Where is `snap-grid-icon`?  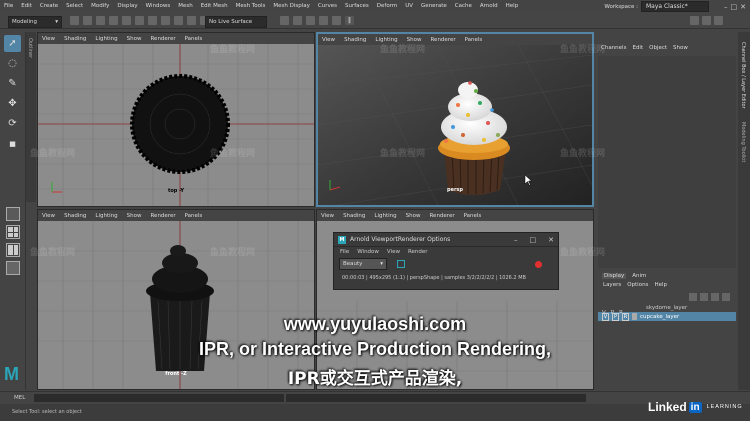
snap-grid-icon is located at coordinates (178, 20).